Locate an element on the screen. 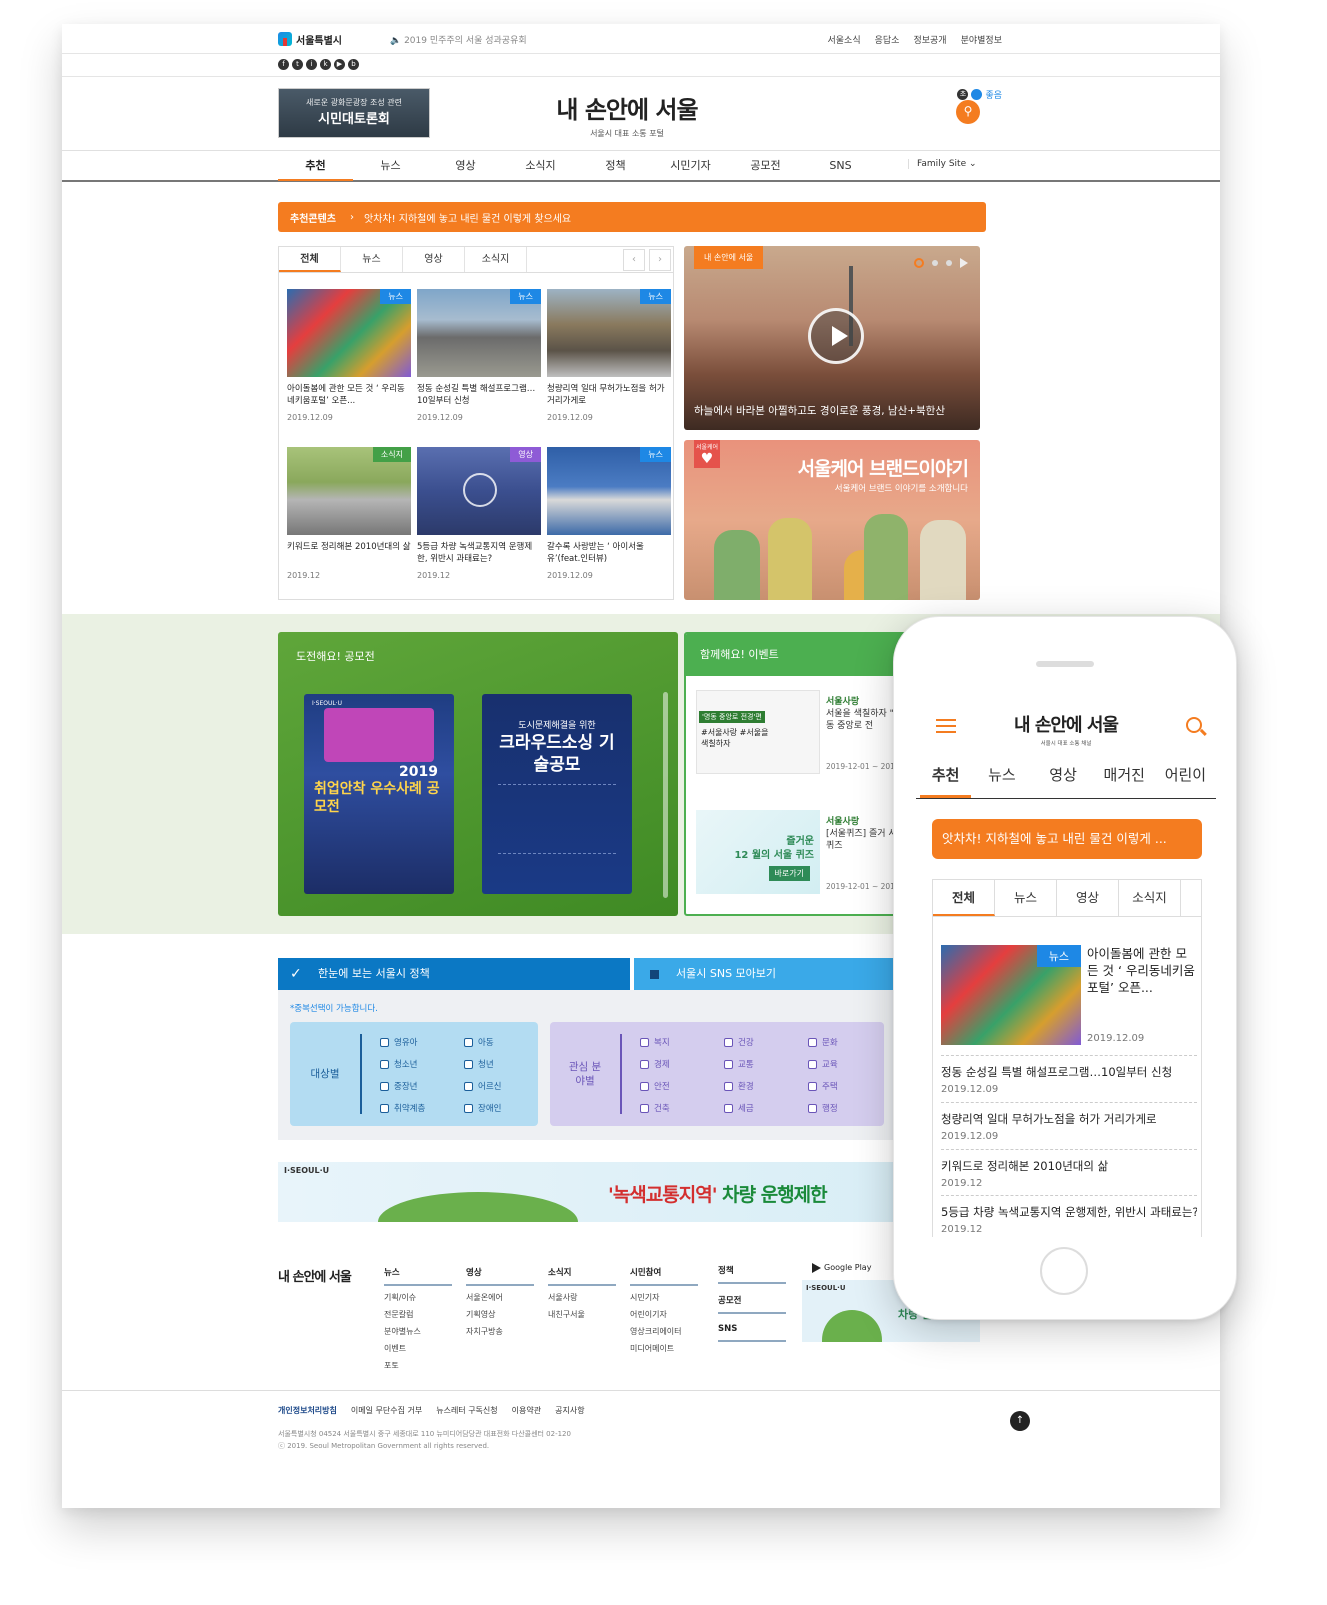  content-card: 뉴스 청량리역 일대 무허가노점을 허가 거리가게로 2019.12.09 is located at coordinates (609, 355).